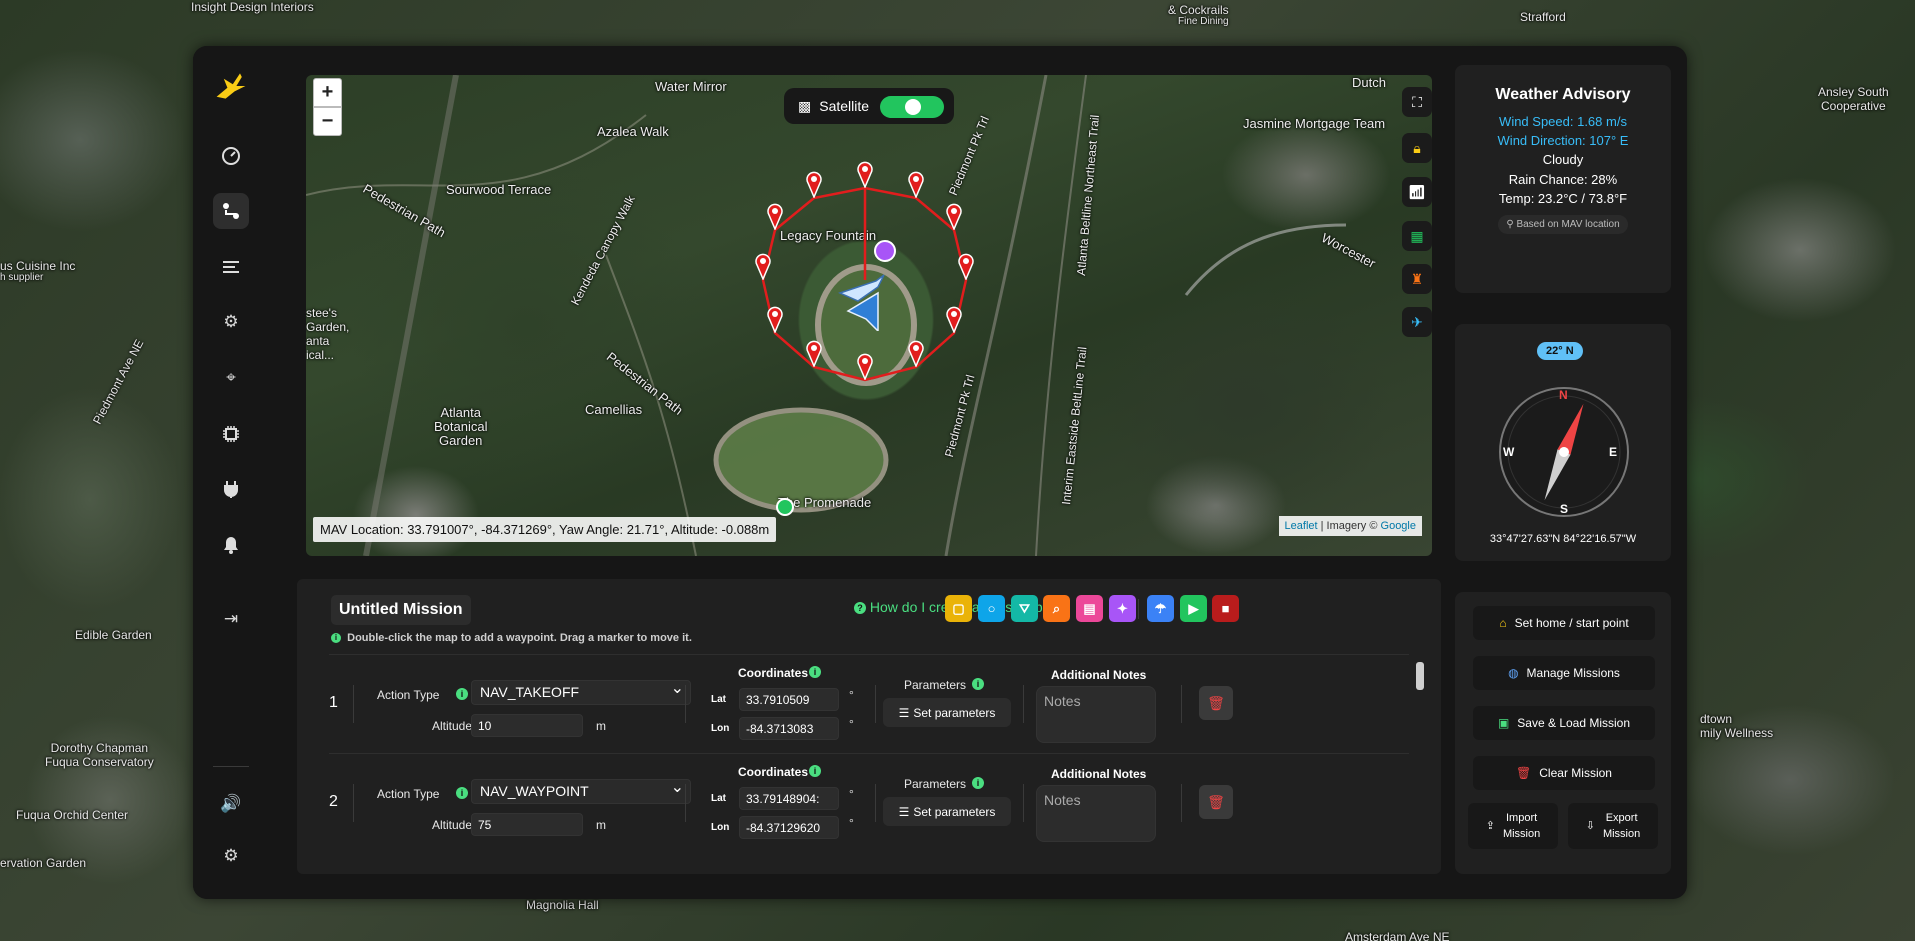 The width and height of the screenshot is (1915, 941). I want to click on bg-label: Edible Garden, so click(113, 635).